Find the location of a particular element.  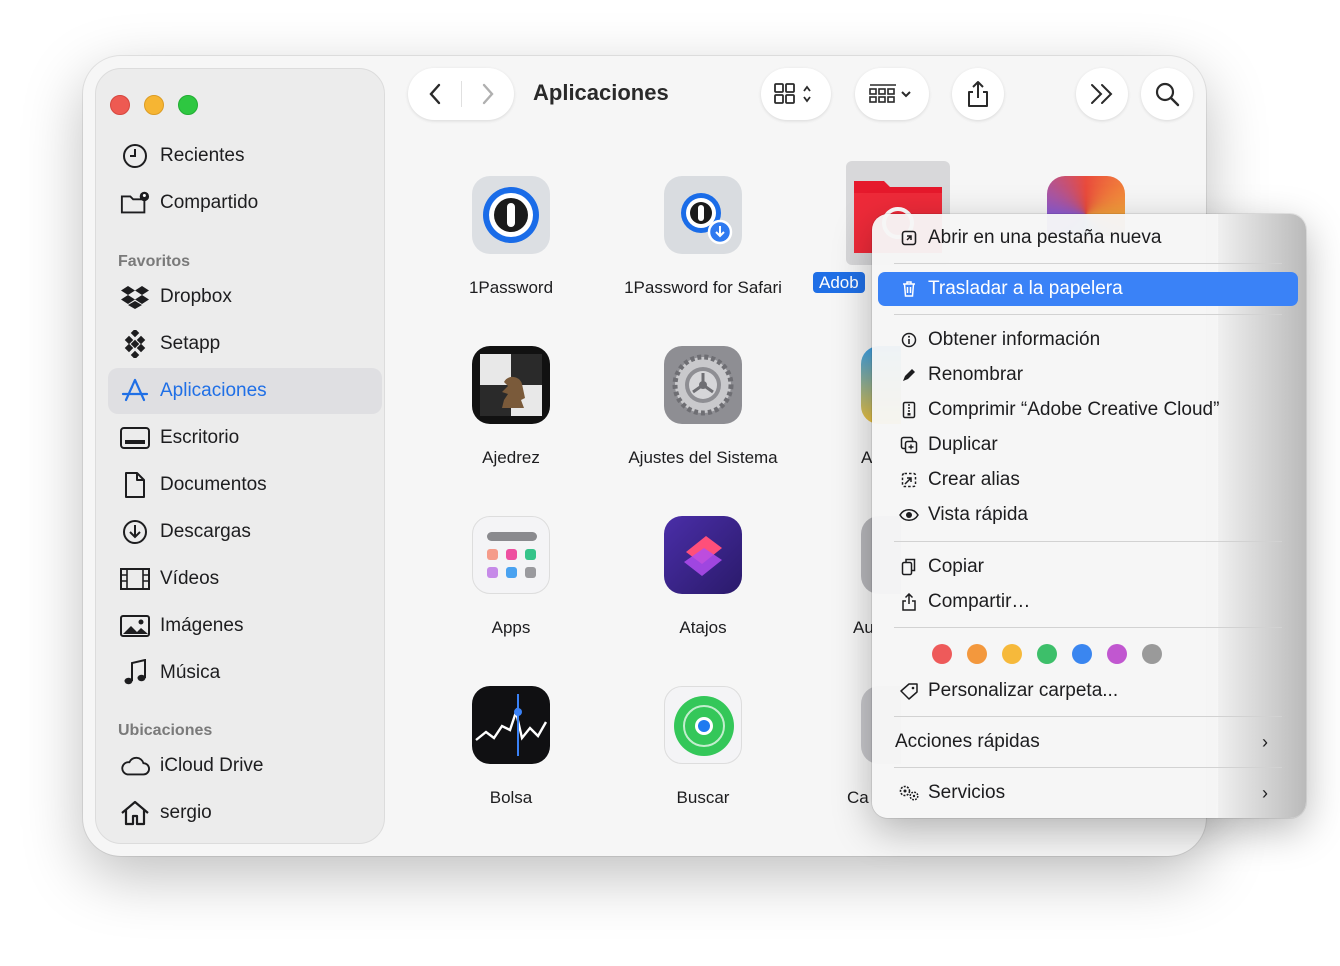

clock-icon is located at coordinates (135, 156).